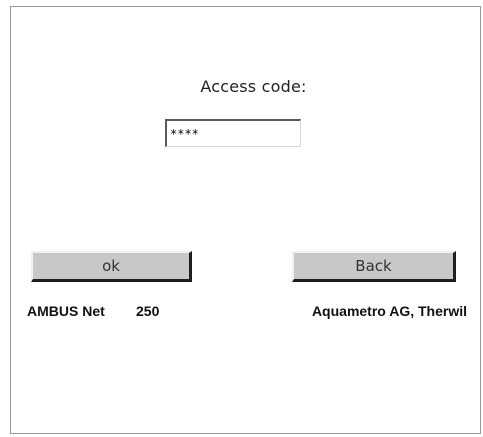  I want to click on product-number: 250, so click(148, 311).